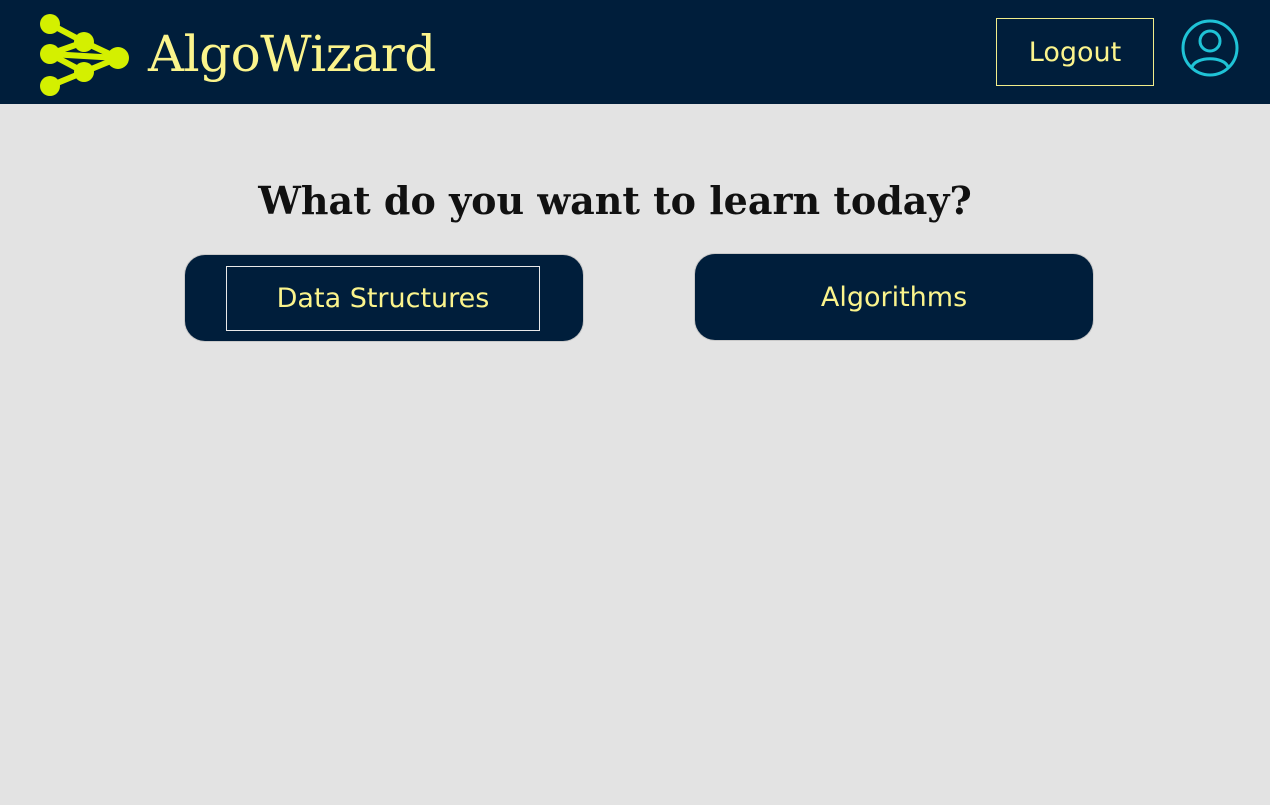 Image resolution: width=1270 pixels, height=805 pixels. I want to click on user-circle-icon, so click(1210, 48).